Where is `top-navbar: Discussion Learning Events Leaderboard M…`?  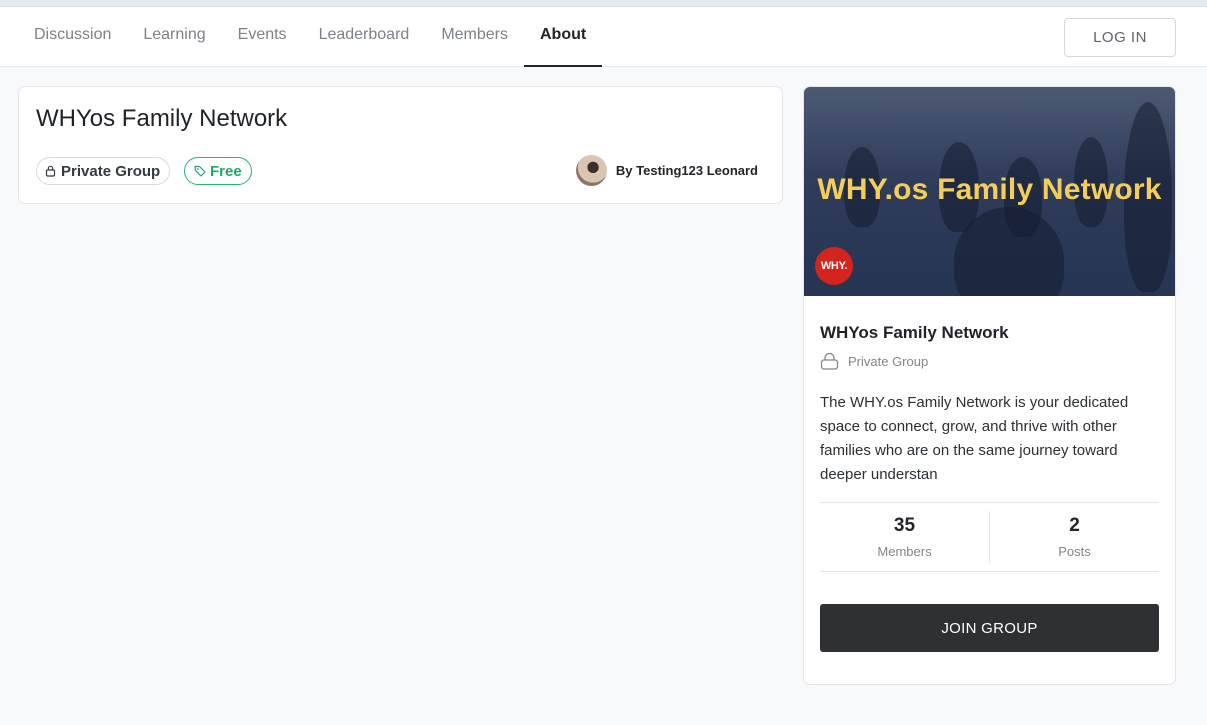 top-navbar: Discussion Learning Events Leaderboard M… is located at coordinates (603, 37).